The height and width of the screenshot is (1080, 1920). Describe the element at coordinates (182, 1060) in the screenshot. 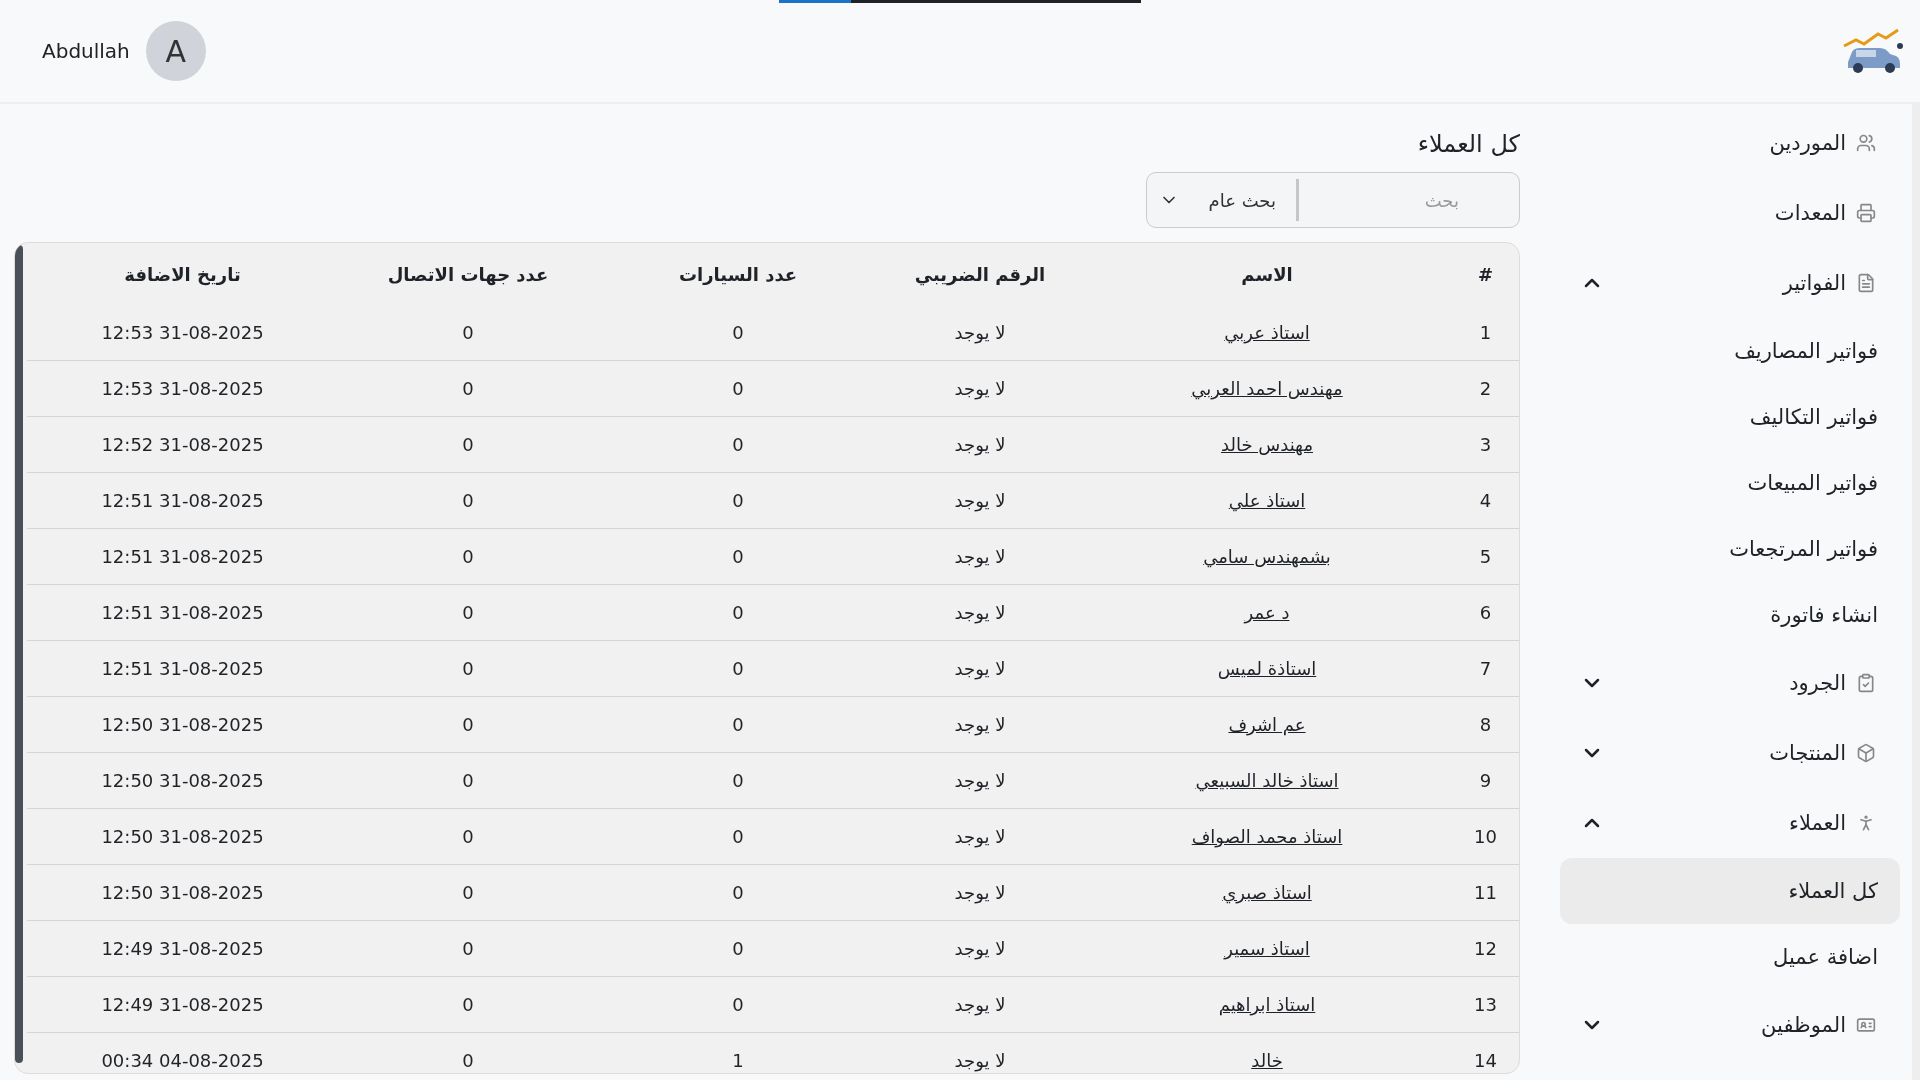

I see `table-cell: 00:34 04-08-2025` at that location.